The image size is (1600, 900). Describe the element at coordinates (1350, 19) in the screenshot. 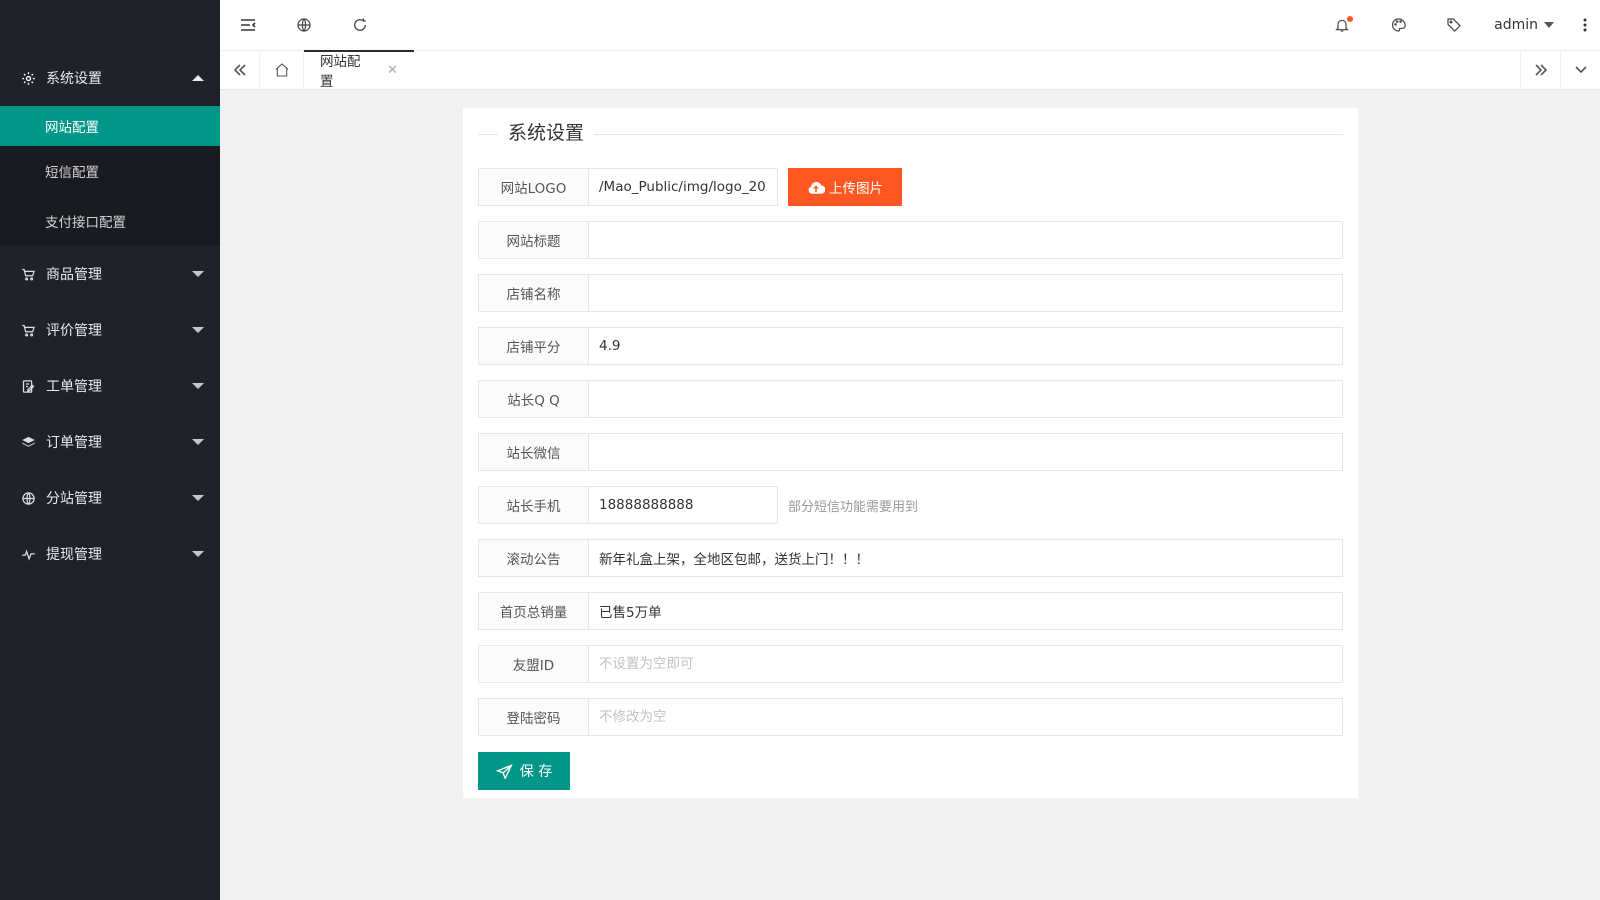

I see `notification-dot` at that location.